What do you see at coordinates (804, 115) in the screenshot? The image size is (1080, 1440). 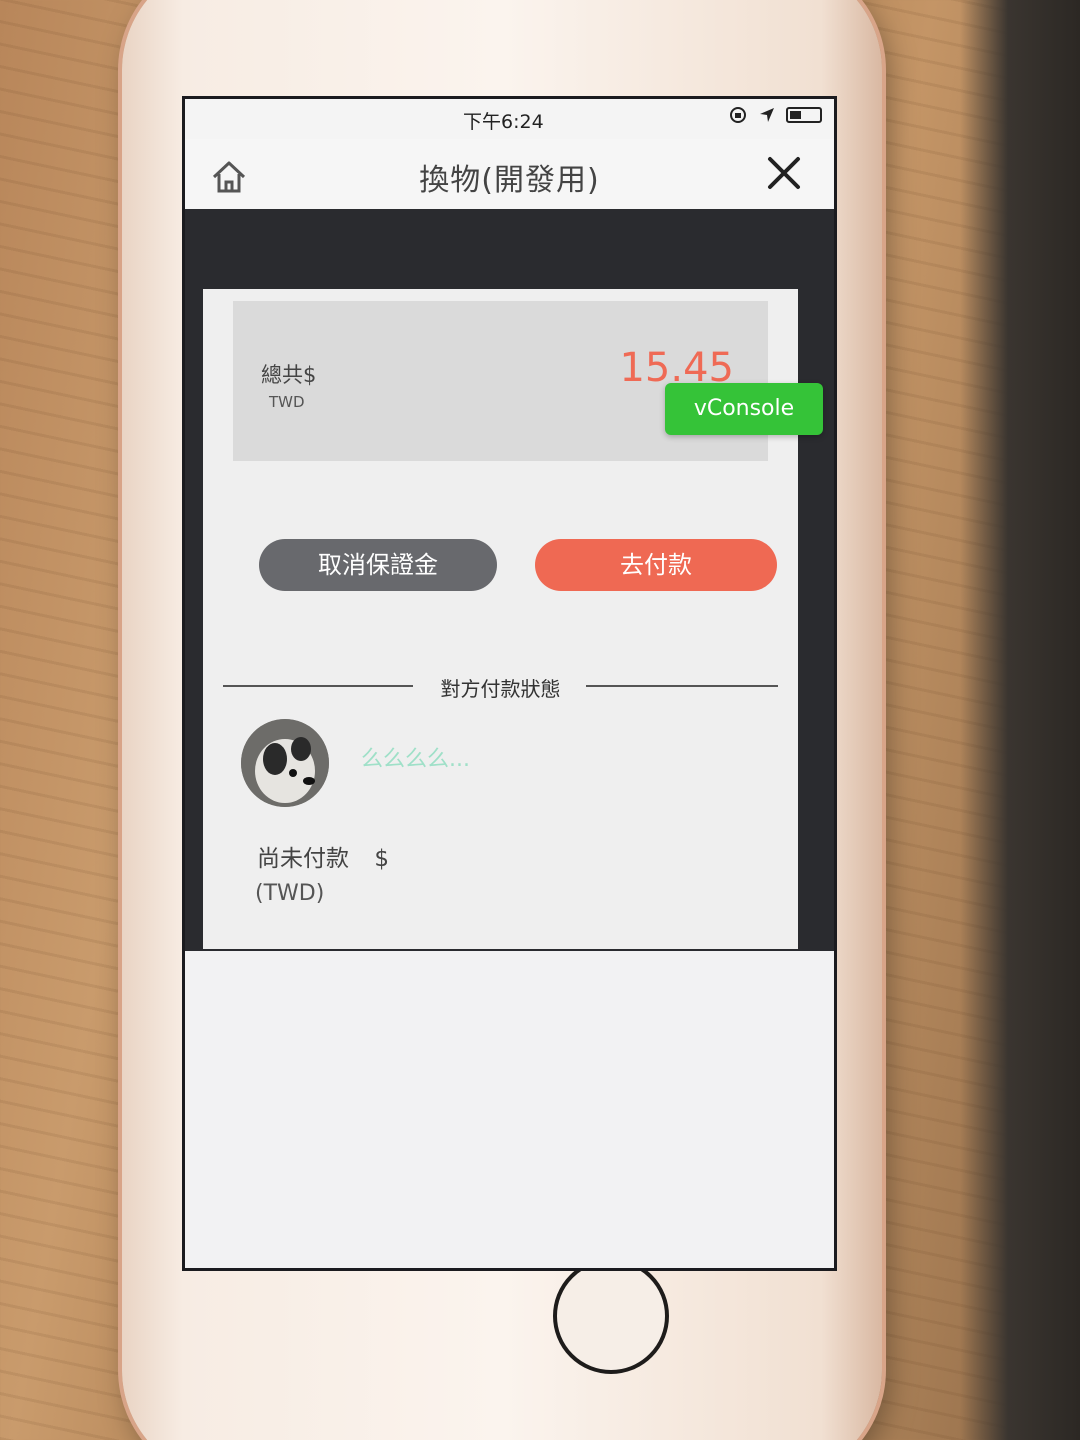 I see `battery-icon` at bounding box center [804, 115].